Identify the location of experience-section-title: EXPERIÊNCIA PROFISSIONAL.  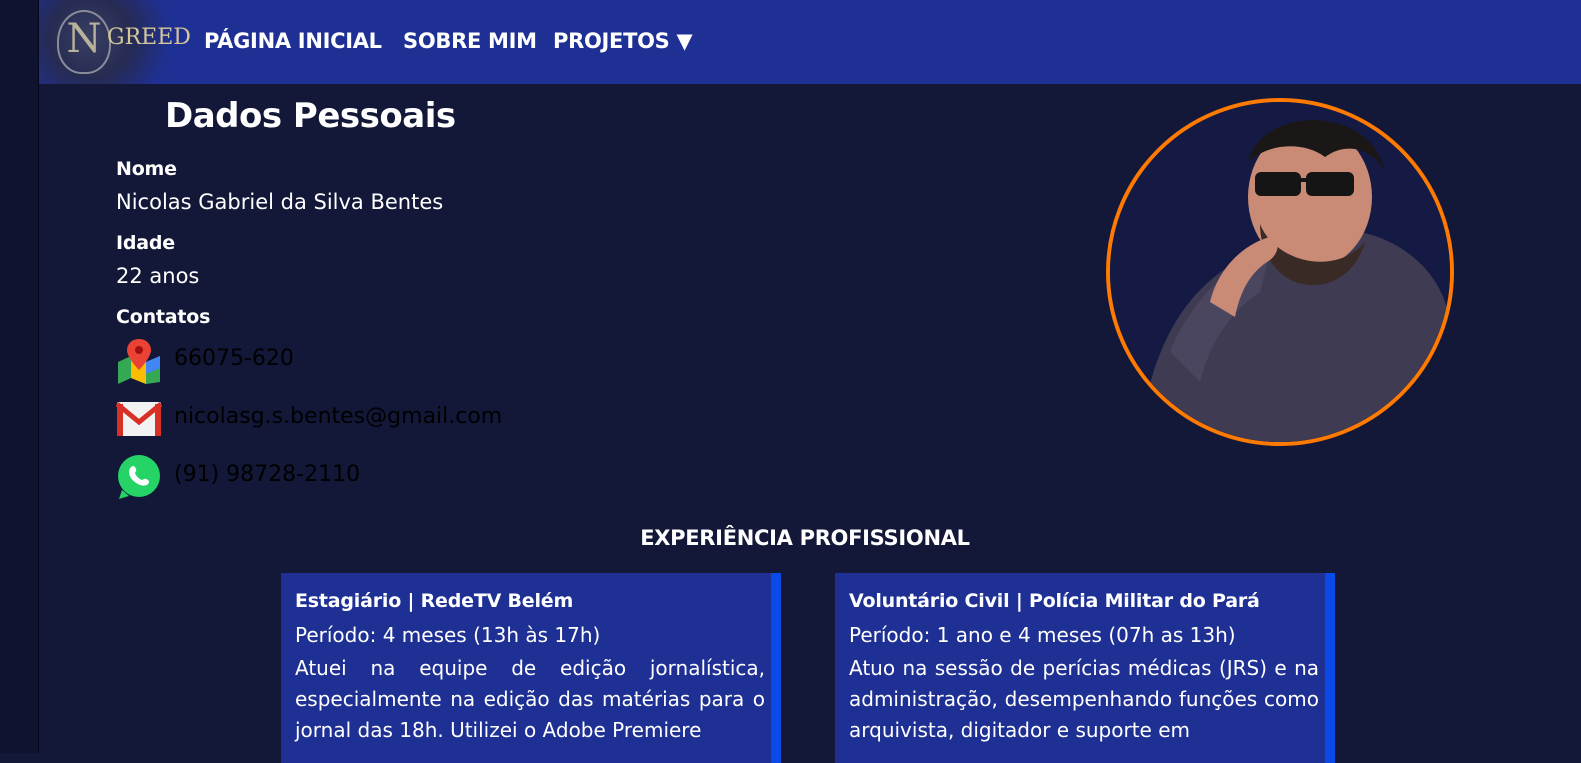
(805, 538).